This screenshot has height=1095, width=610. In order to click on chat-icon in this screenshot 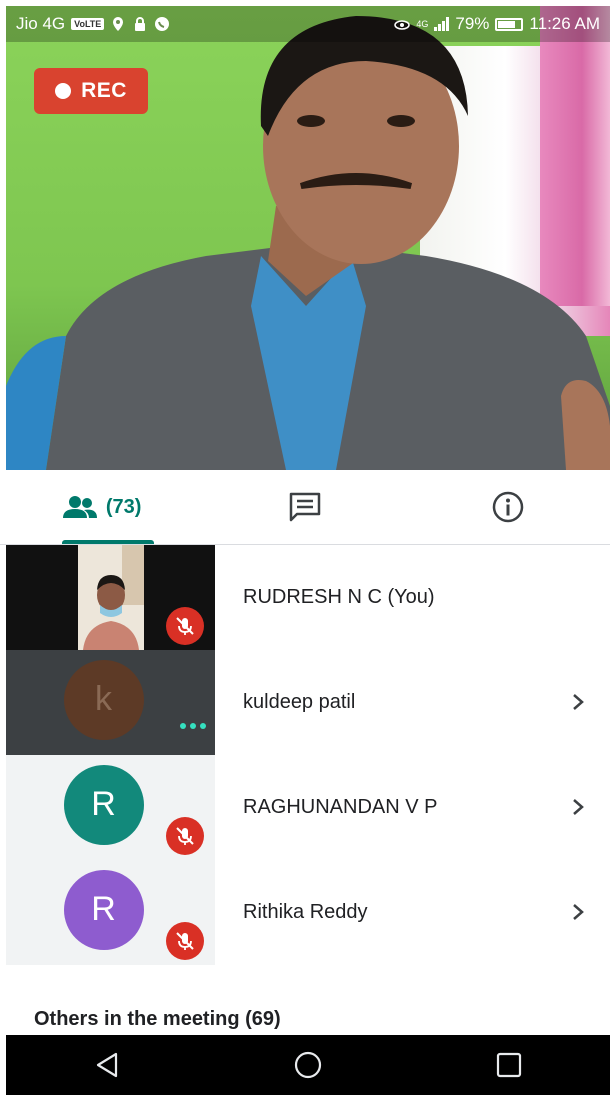, I will do `click(305, 507)`.